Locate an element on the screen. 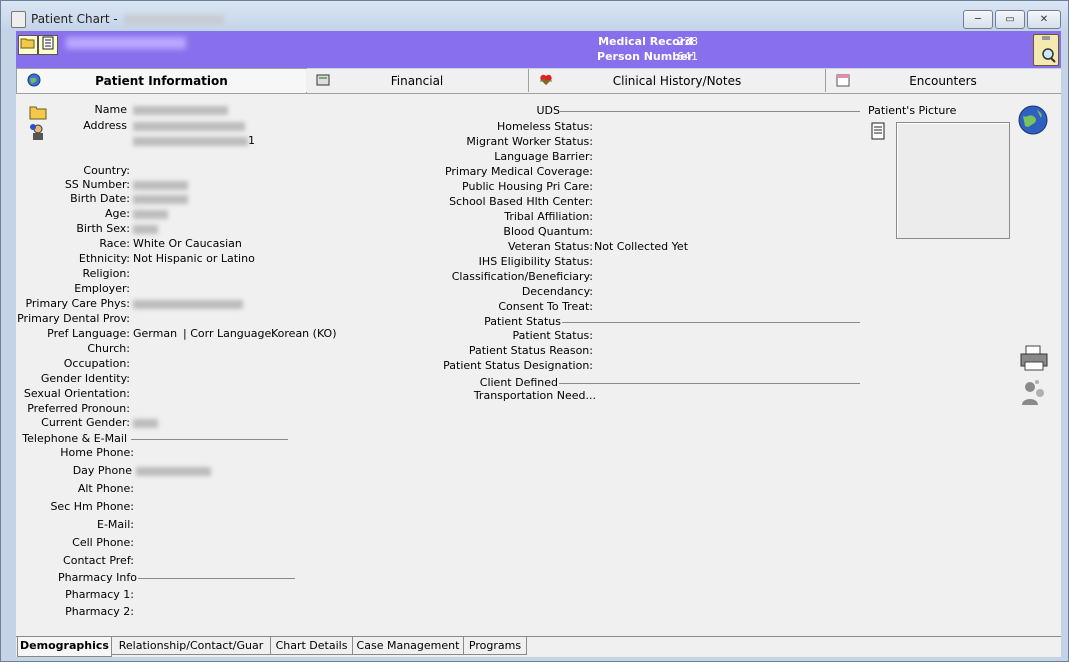  dental-label: Primary Dental Prov: is located at coordinates (73, 318).